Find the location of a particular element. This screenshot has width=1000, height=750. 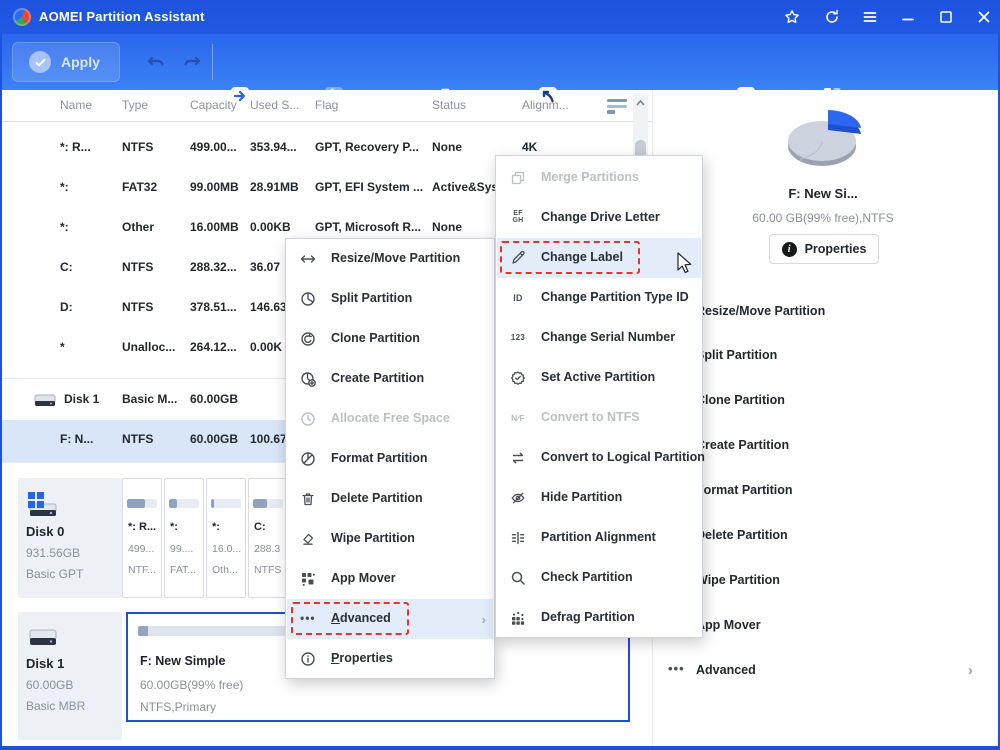

partition-label: C: is located at coordinates (260, 527).